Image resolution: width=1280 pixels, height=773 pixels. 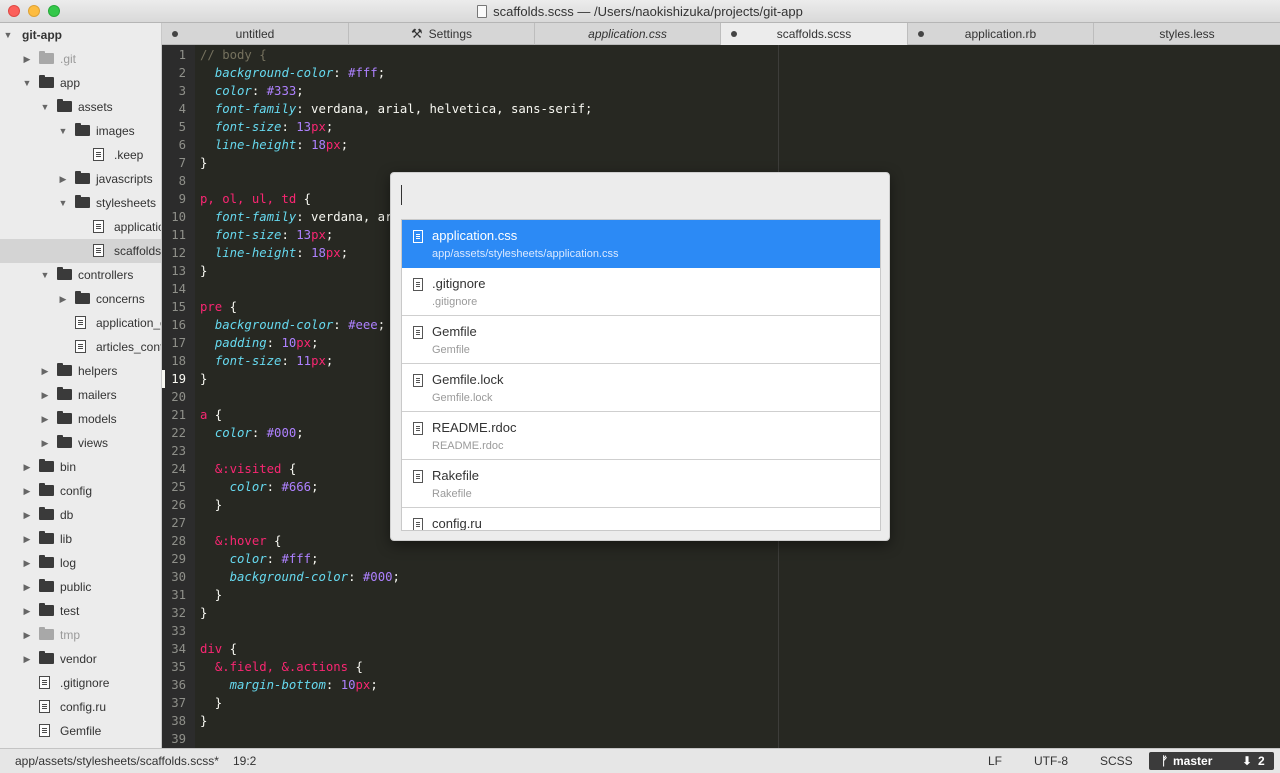 I want to click on tree-file: application_controller.rb, so click(x=80, y=323).